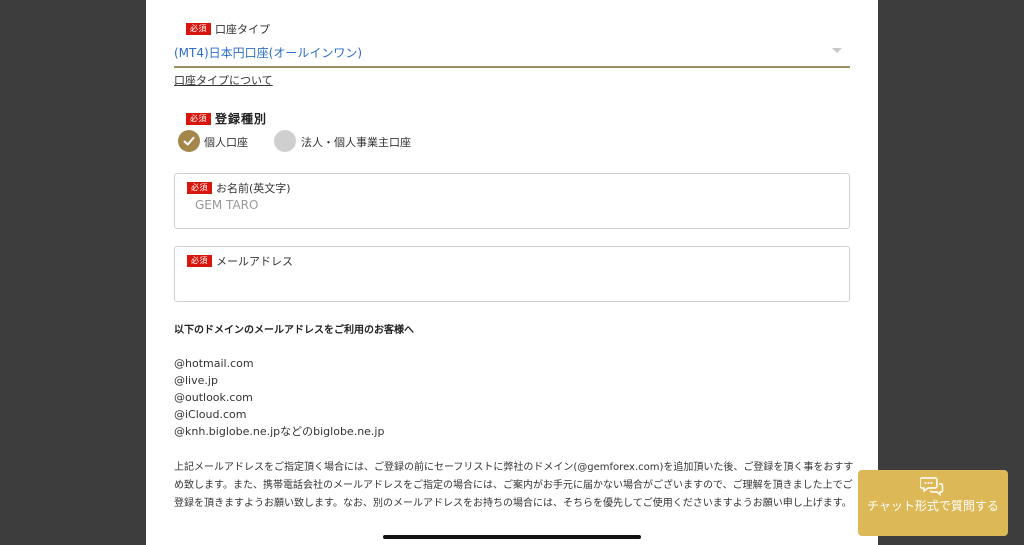  Describe the element at coordinates (196, 380) in the screenshot. I see `domain-item: @live.jp` at that location.